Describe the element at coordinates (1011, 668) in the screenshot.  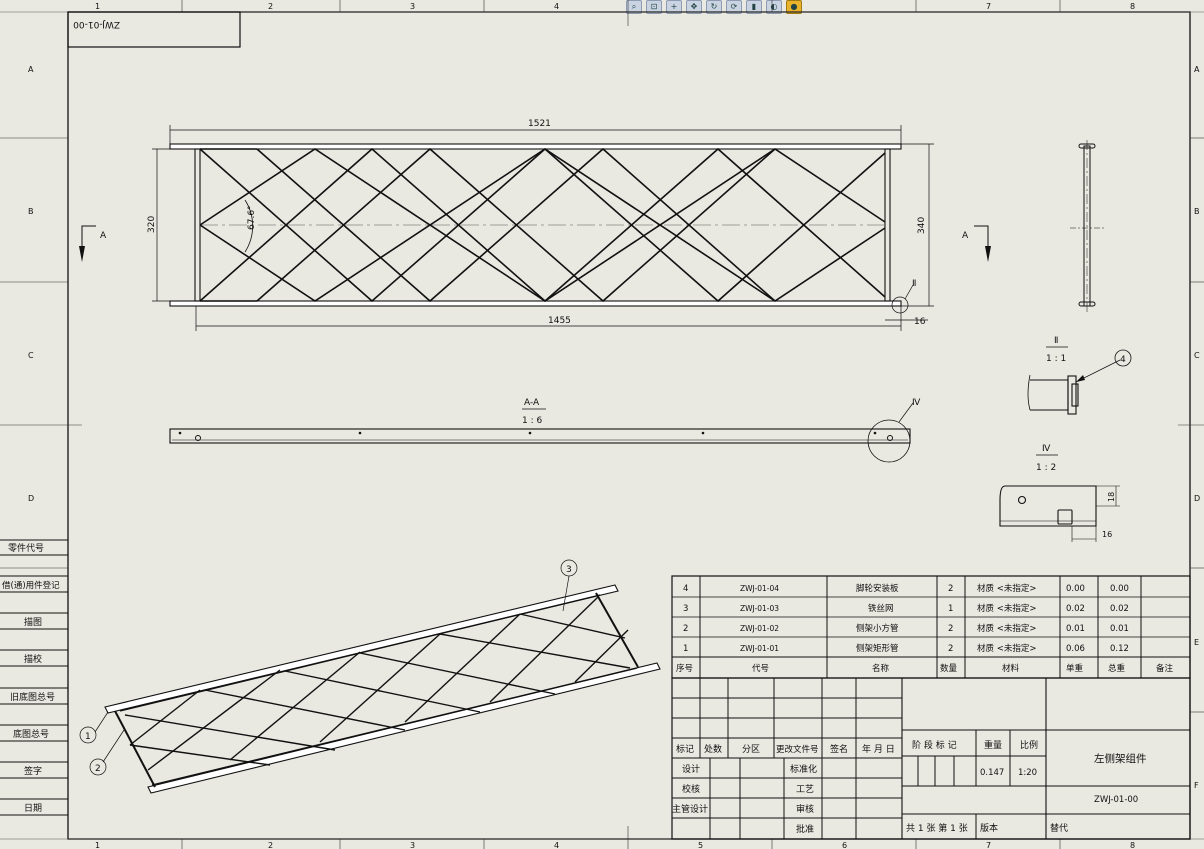
I see `svg-text: 材料` at that location.